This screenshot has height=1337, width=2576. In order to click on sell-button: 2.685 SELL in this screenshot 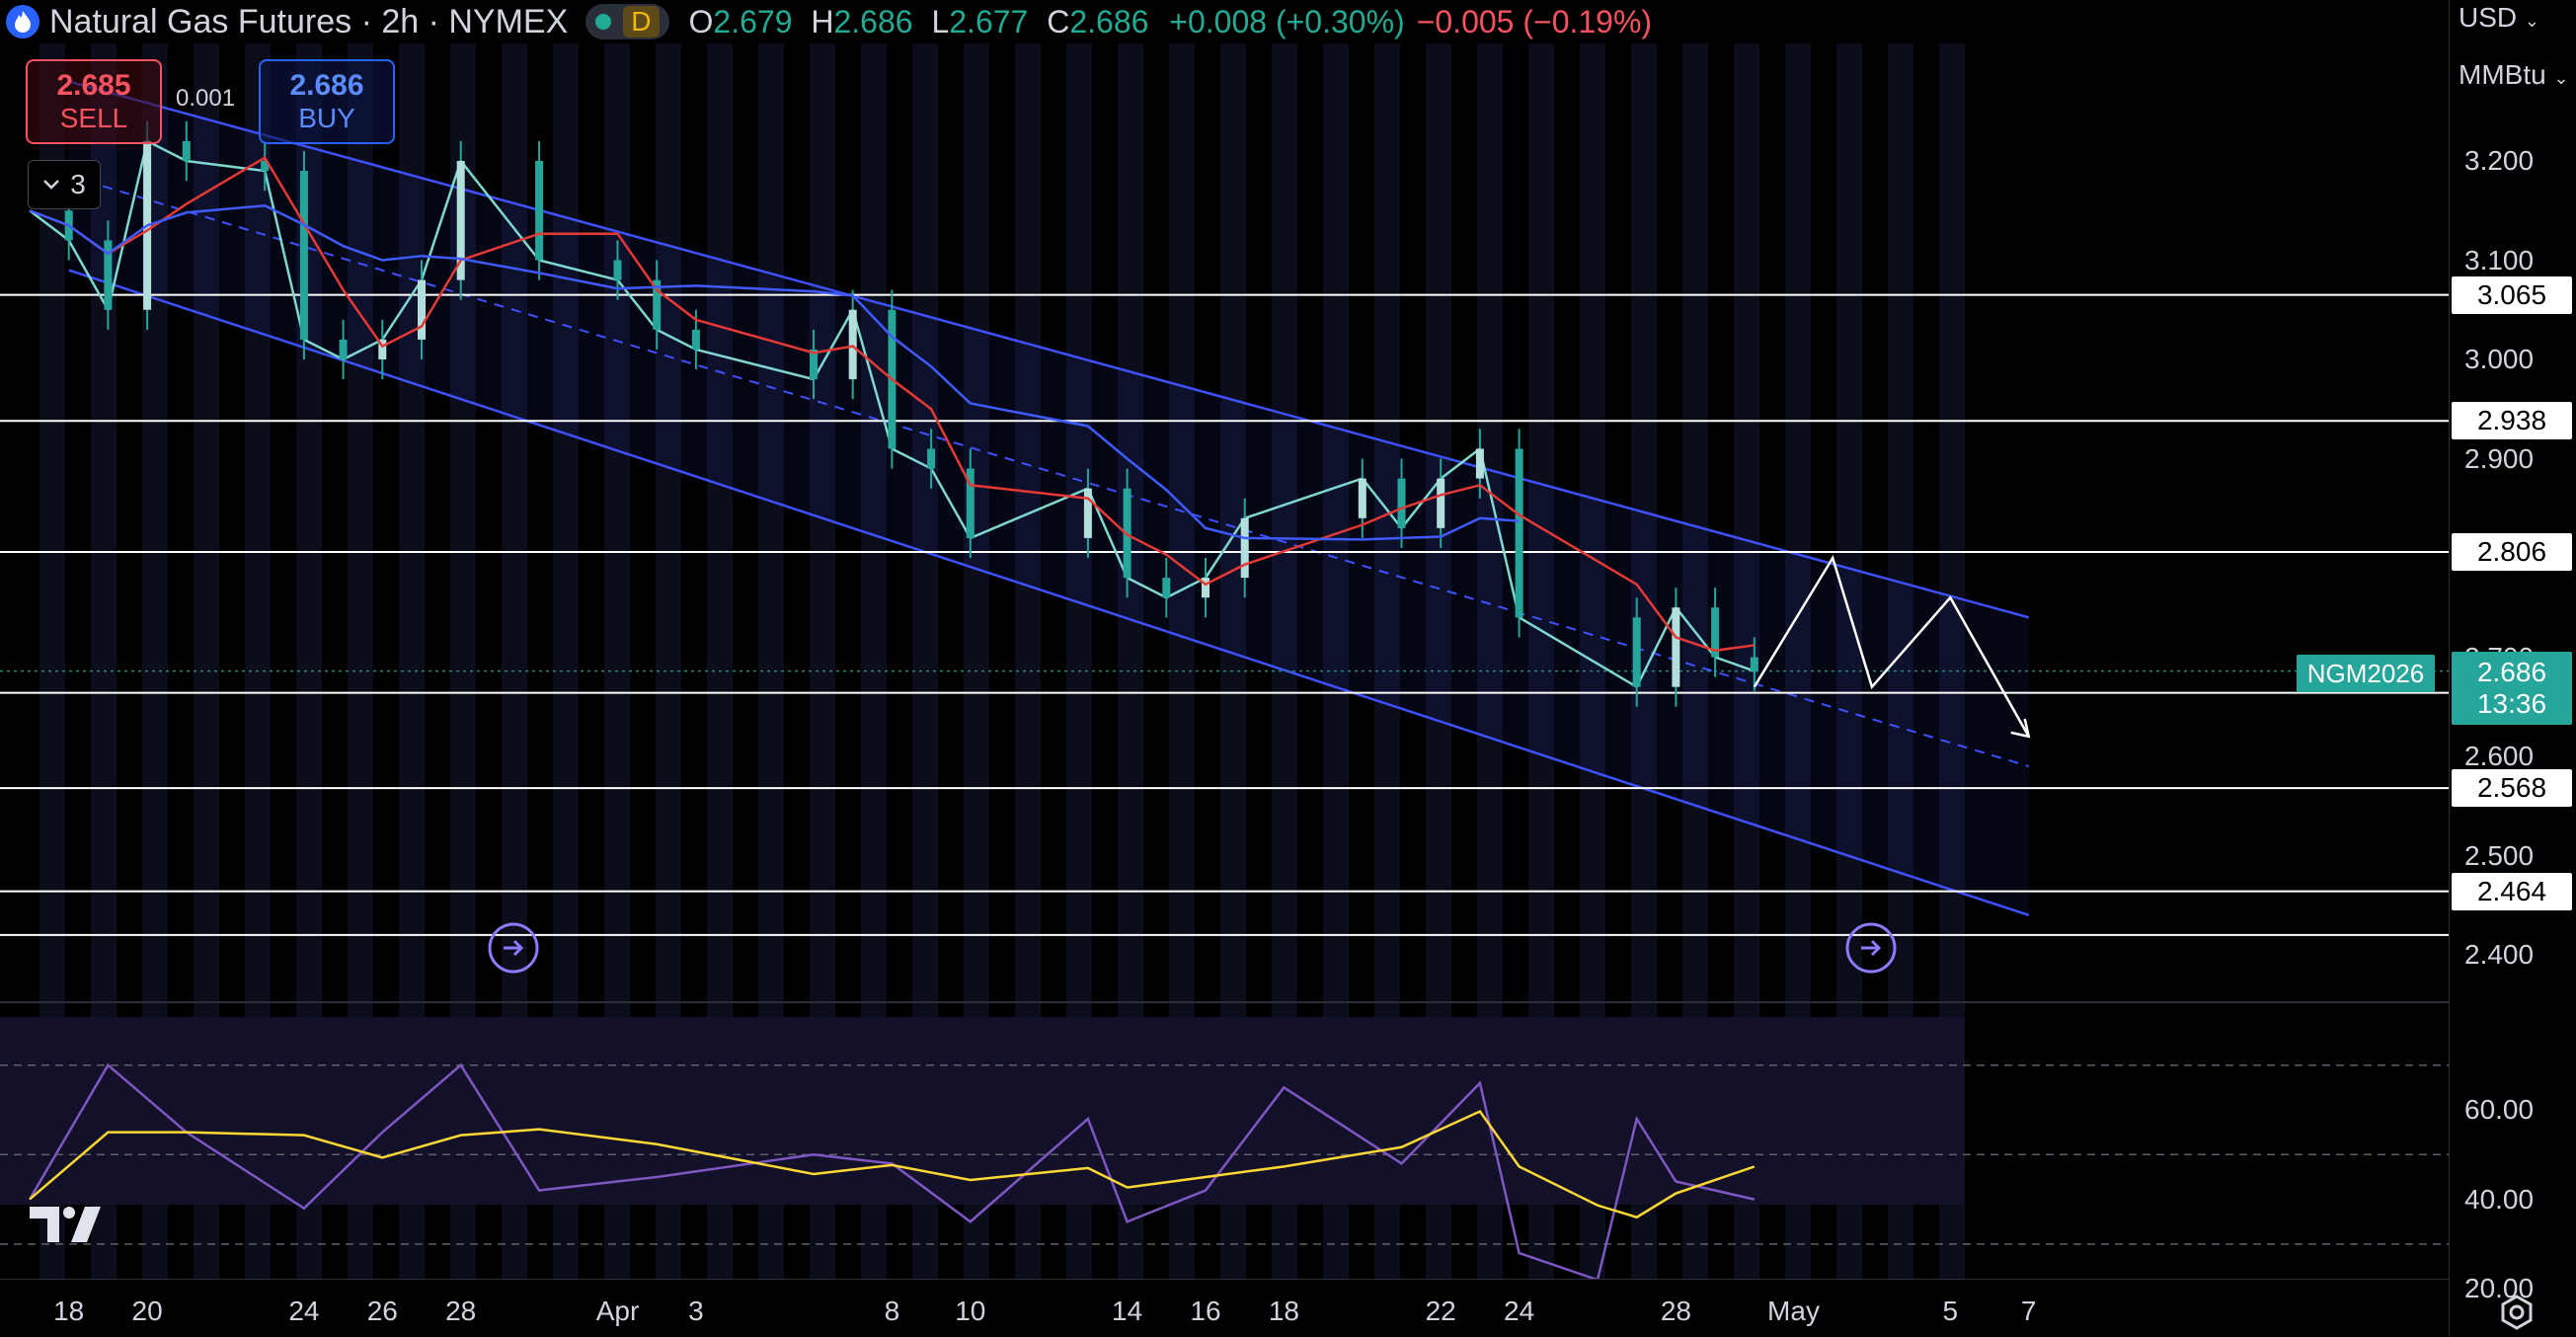, I will do `click(94, 101)`.